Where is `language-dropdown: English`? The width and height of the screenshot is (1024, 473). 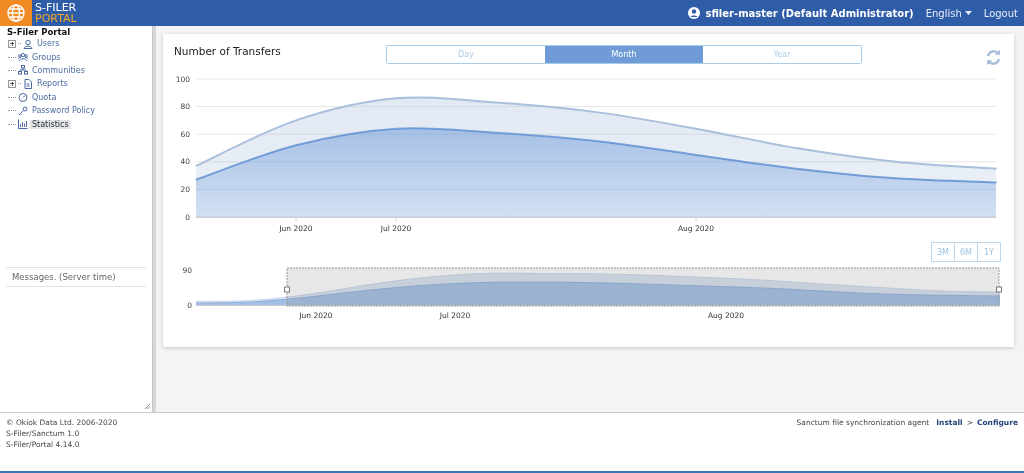
language-dropdown: English is located at coordinates (948, 13).